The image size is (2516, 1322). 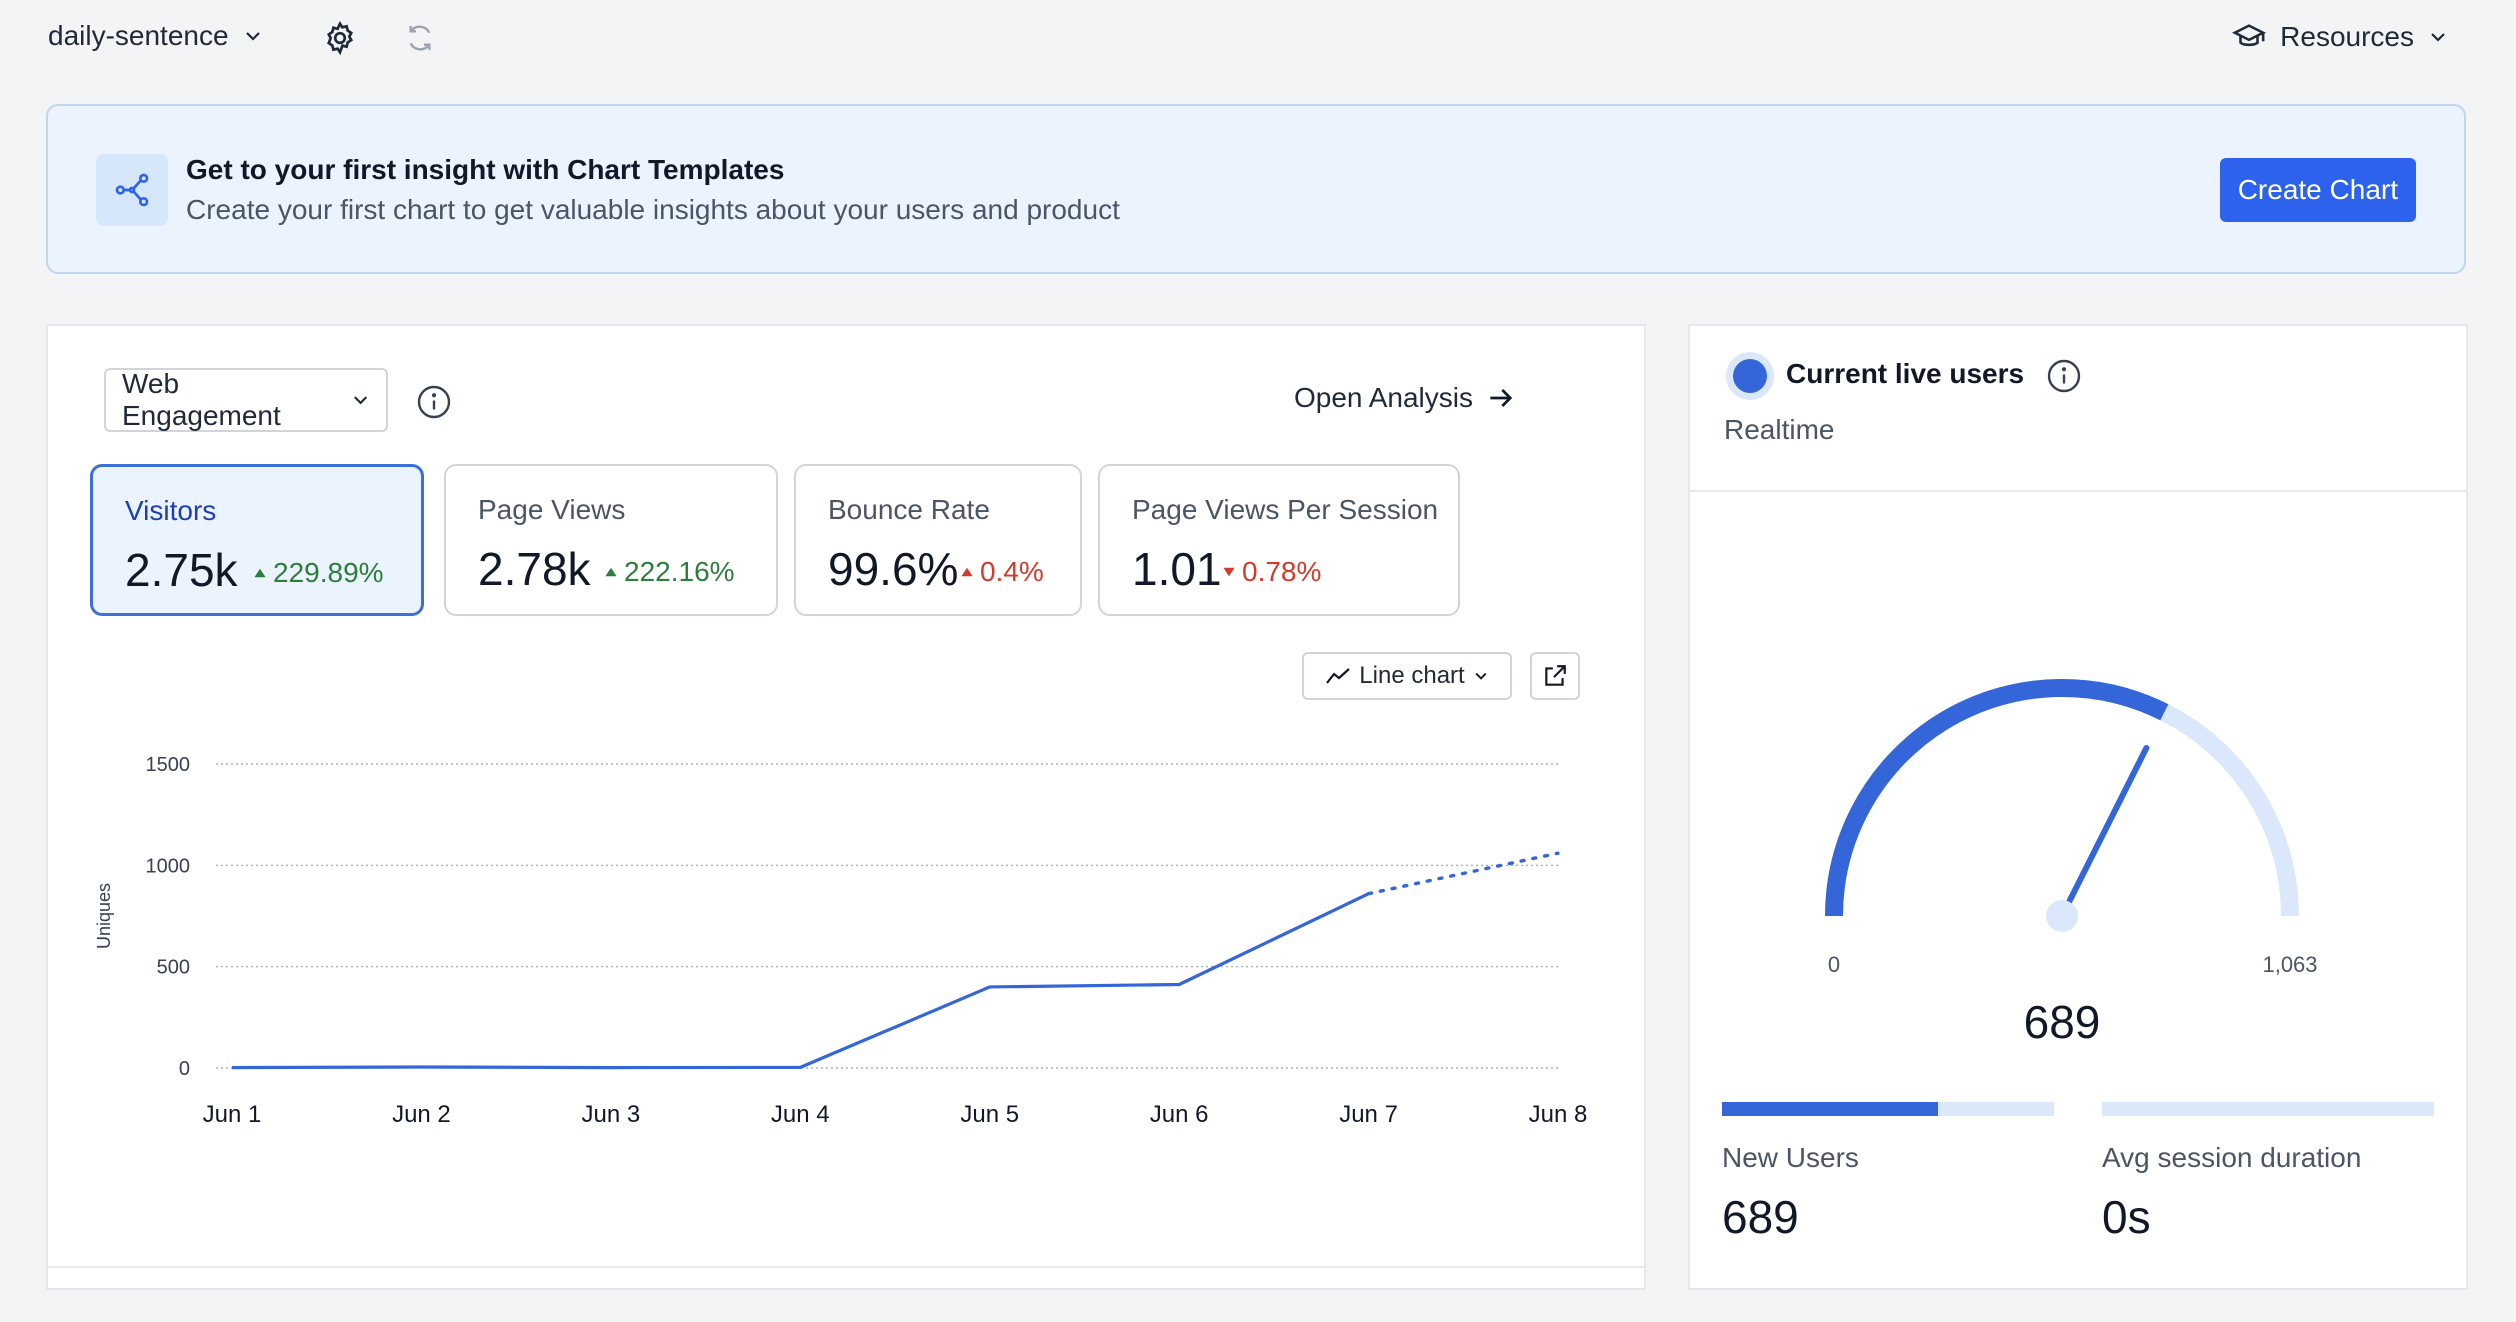 What do you see at coordinates (2078, 491) in the screenshot?
I see `section-divider` at bounding box center [2078, 491].